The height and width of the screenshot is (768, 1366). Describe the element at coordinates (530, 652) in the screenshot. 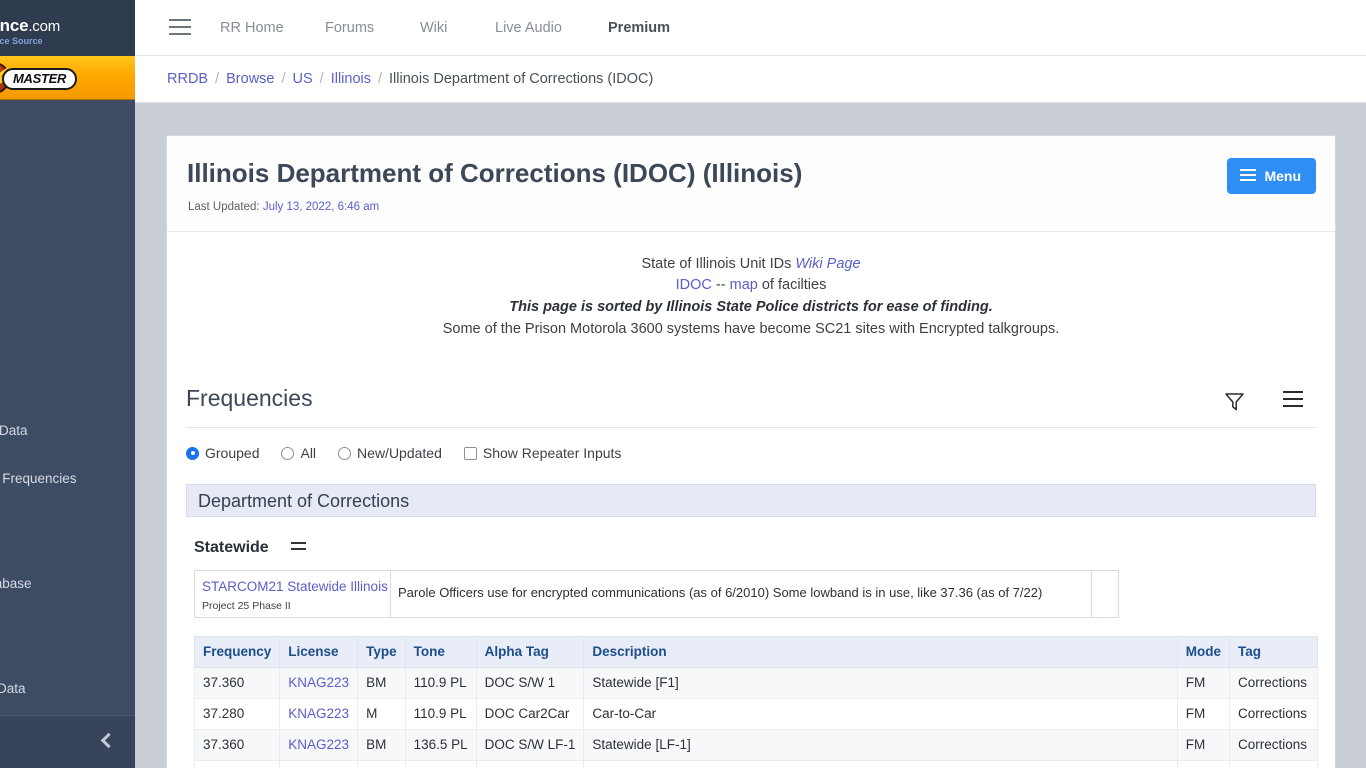

I see `column-header-alpha-tag: Alpha Tag` at that location.